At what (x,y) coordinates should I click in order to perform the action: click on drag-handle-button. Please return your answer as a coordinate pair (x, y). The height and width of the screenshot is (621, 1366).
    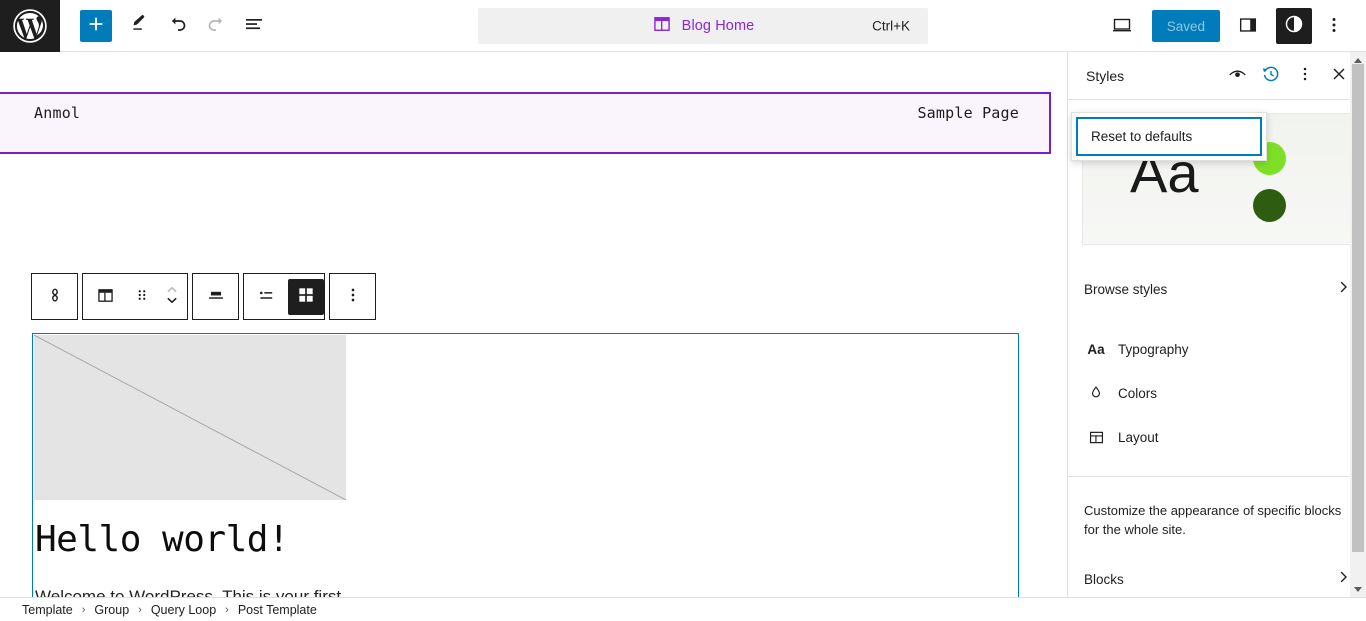
    Looking at the image, I should click on (142, 296).